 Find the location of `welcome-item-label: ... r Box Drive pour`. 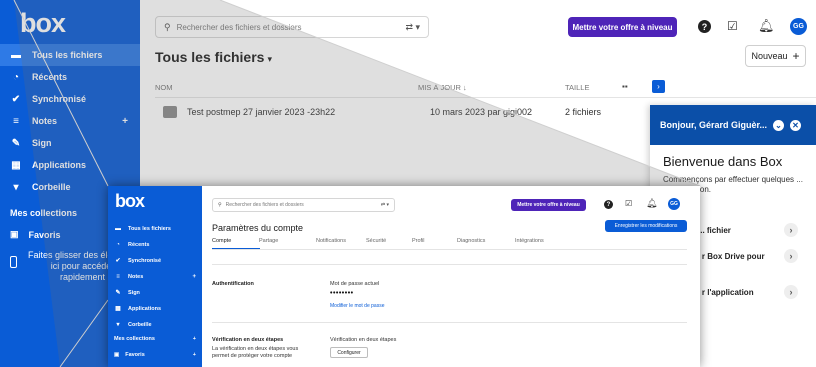

welcome-item-label: ... r Box Drive pour is located at coordinates (729, 256).